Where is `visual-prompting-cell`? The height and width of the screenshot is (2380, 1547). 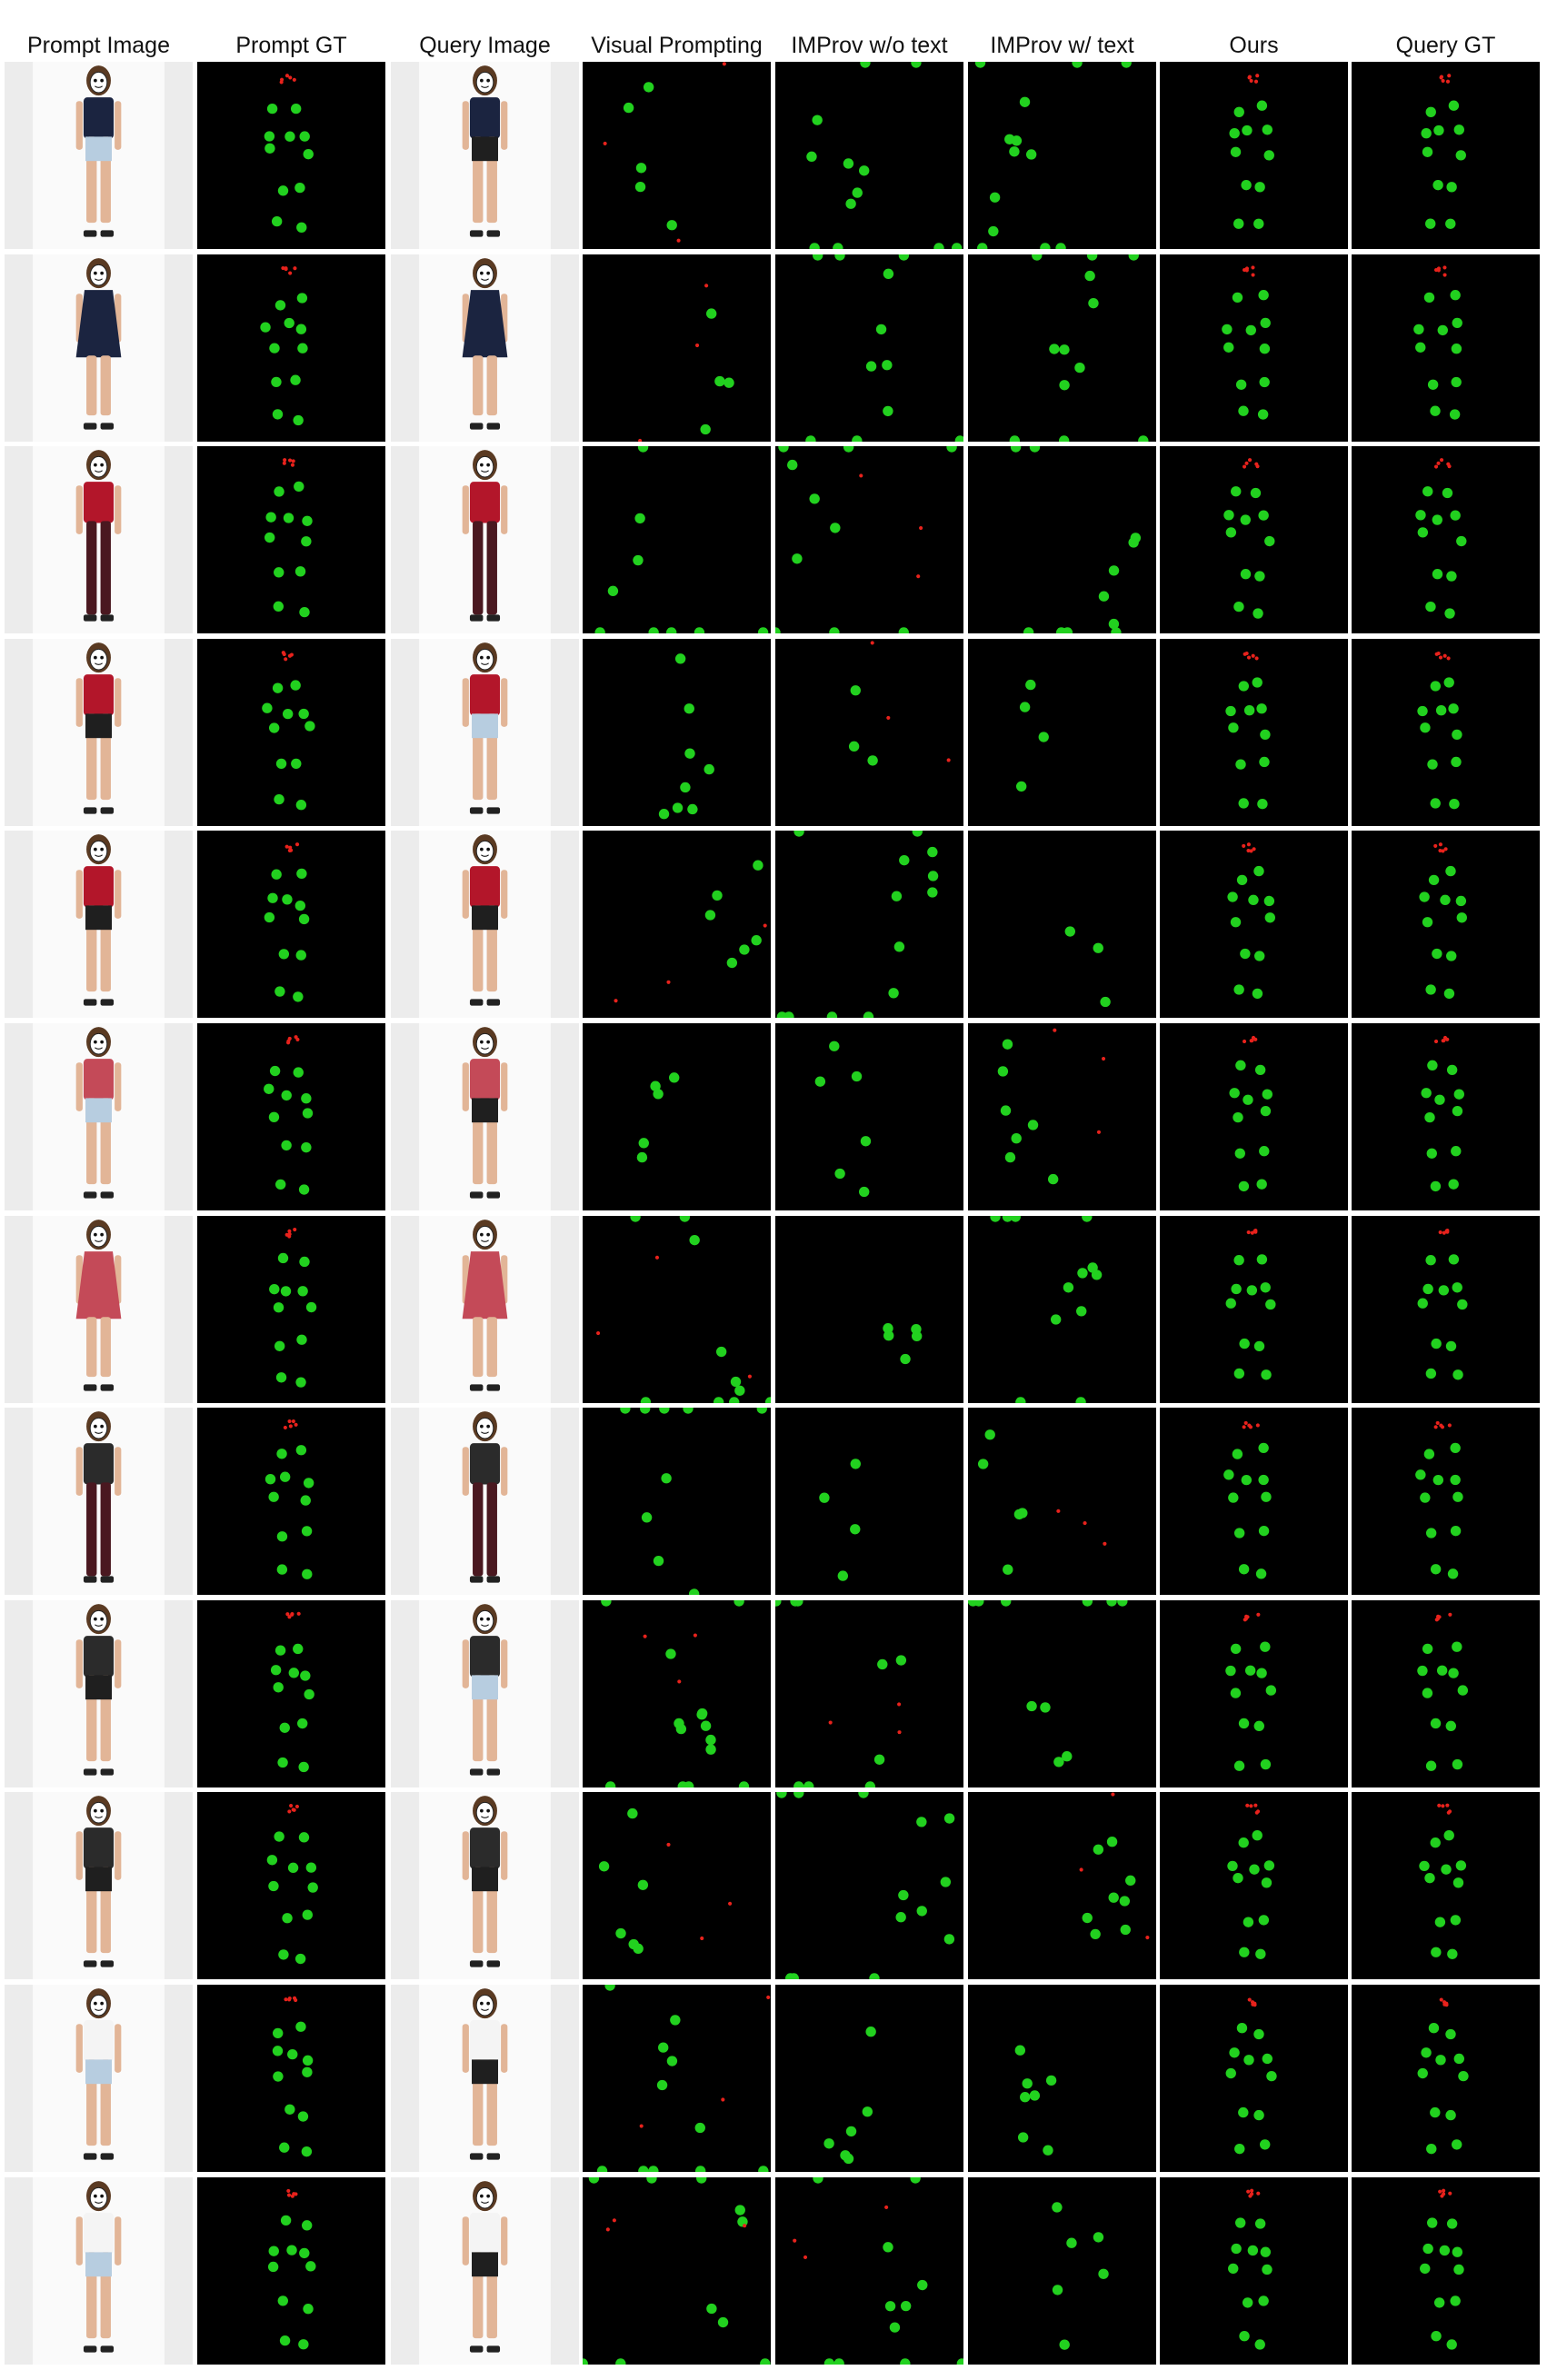 visual-prompting-cell is located at coordinates (677, 2078).